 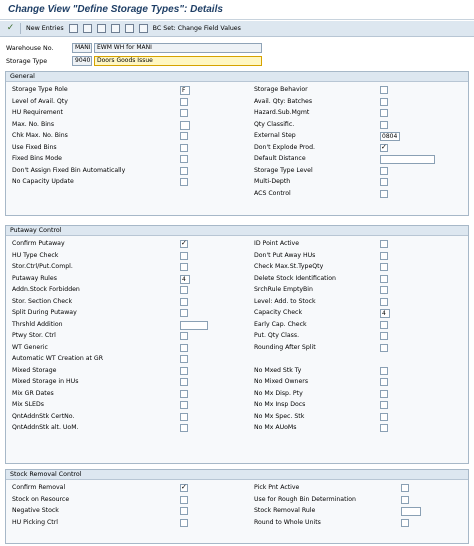 I want to click on putaway-rules-field: 4, so click(x=185, y=279).